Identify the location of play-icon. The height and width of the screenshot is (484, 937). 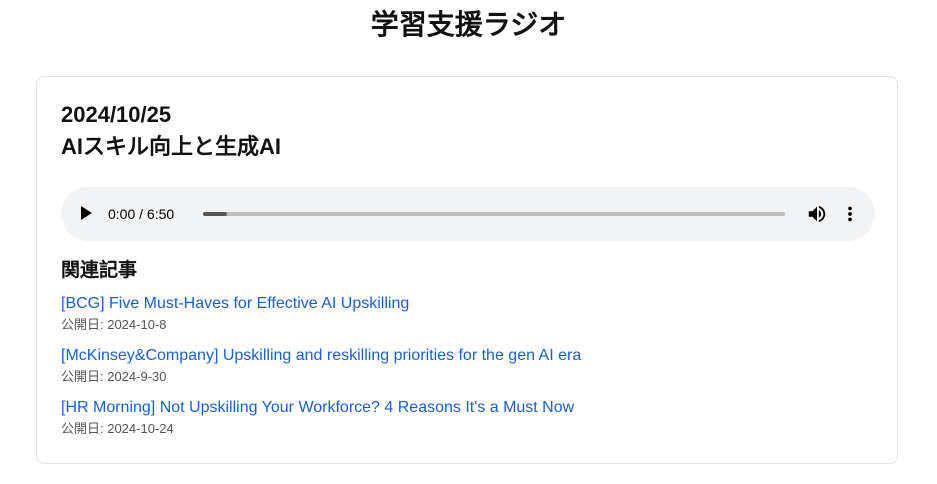
(86, 213).